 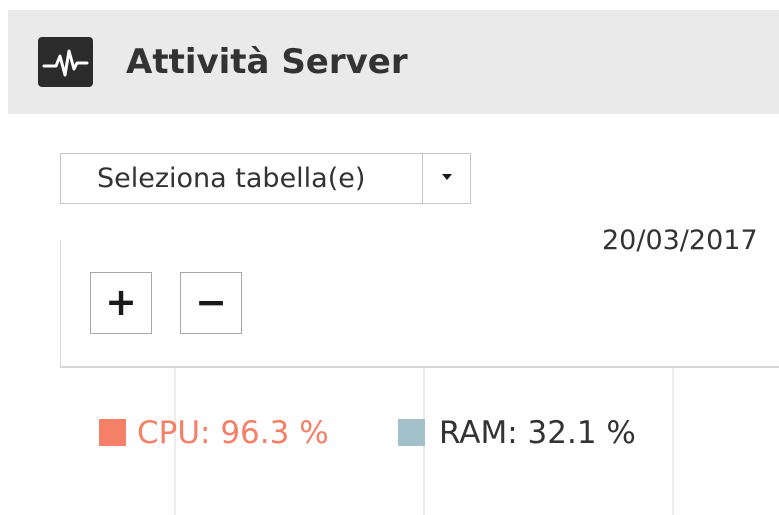 I want to click on zoom-in-button: +, so click(x=121, y=303).